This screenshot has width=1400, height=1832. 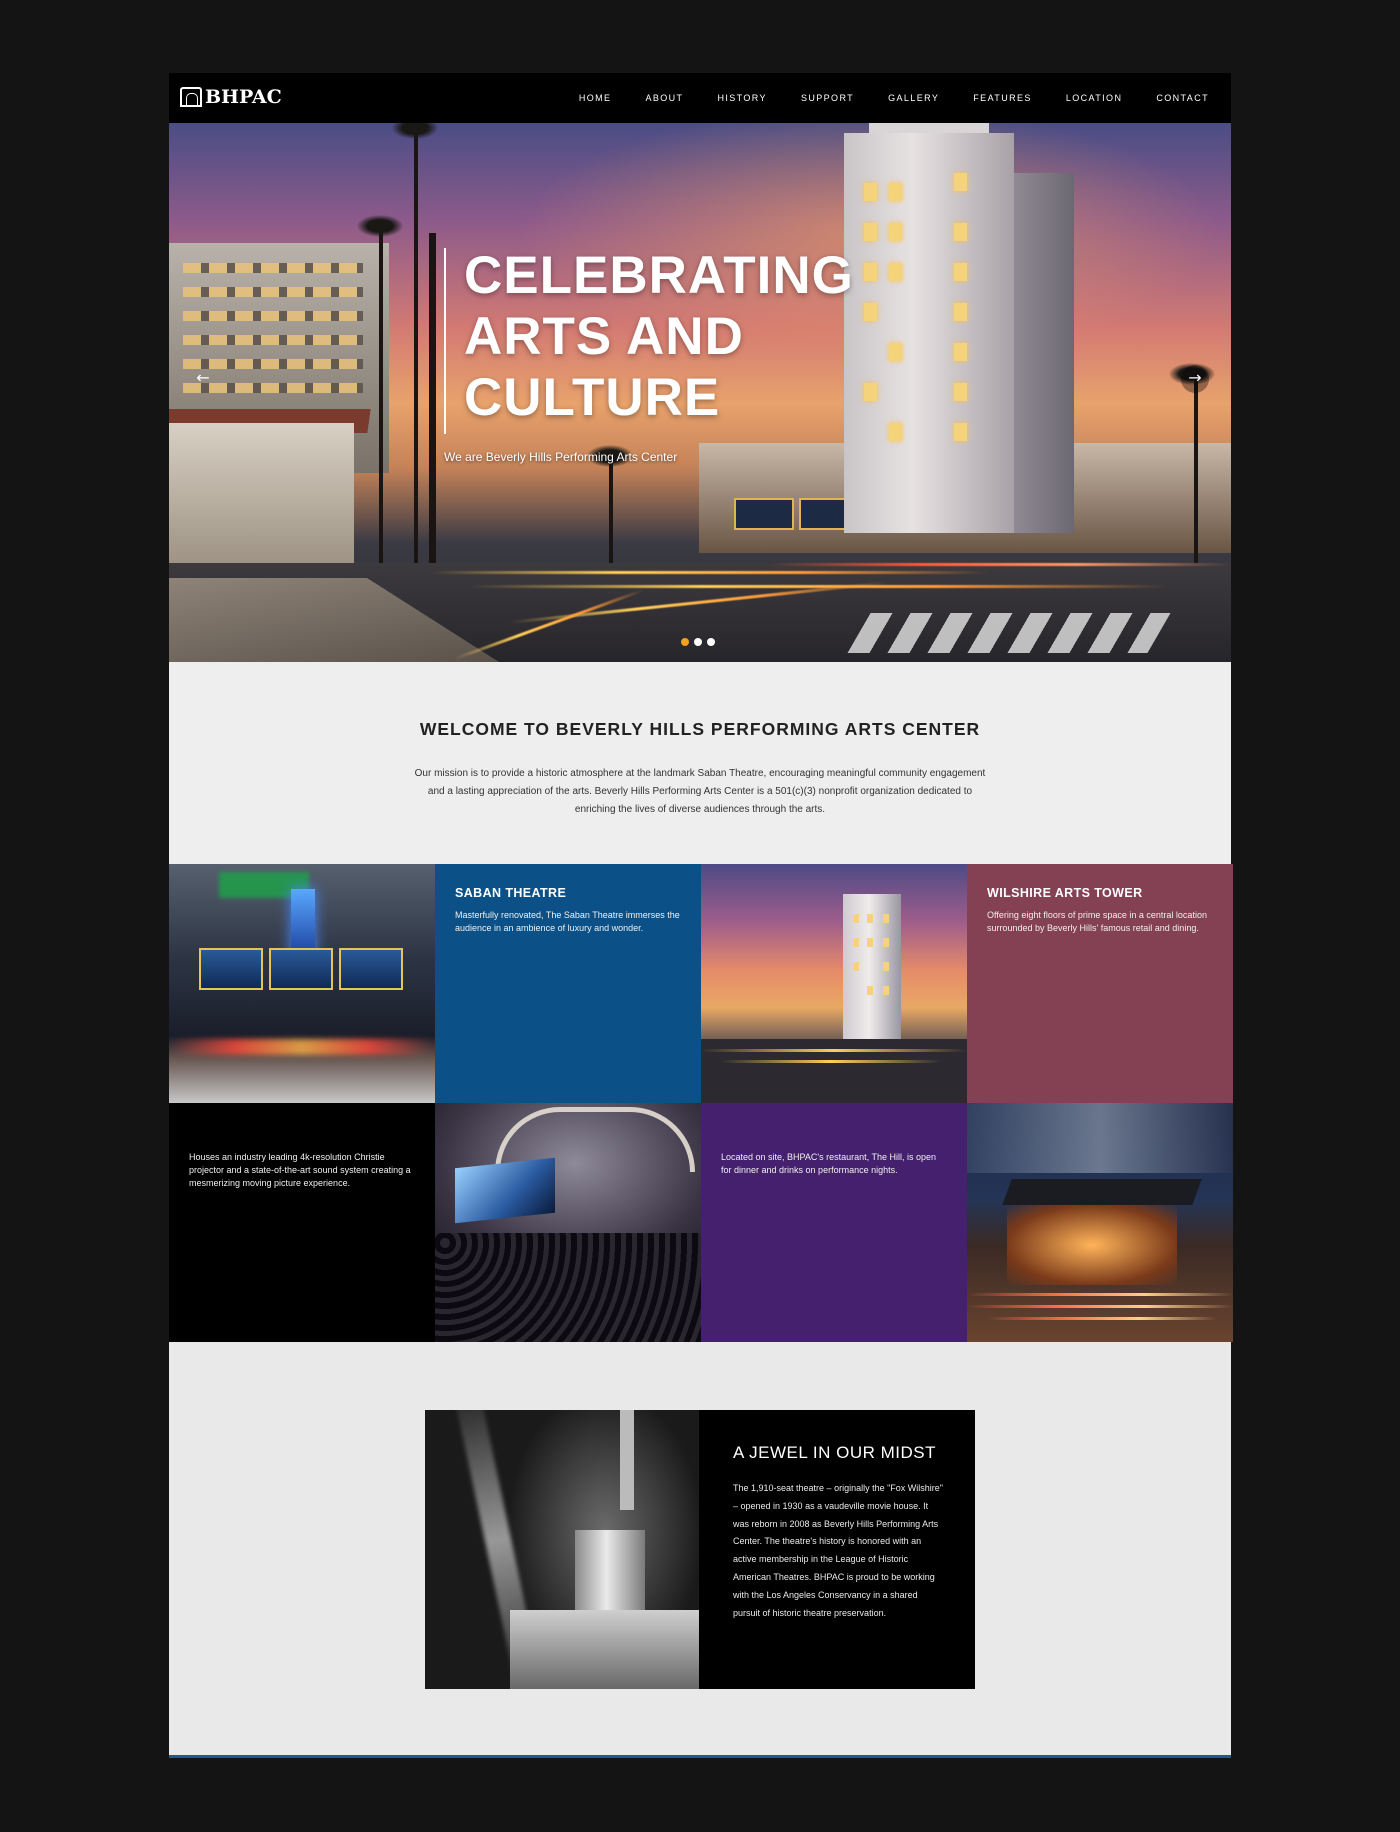 What do you see at coordinates (835, 1452) in the screenshot?
I see `history-heading: A JEWEL IN OUR MIDST` at bounding box center [835, 1452].